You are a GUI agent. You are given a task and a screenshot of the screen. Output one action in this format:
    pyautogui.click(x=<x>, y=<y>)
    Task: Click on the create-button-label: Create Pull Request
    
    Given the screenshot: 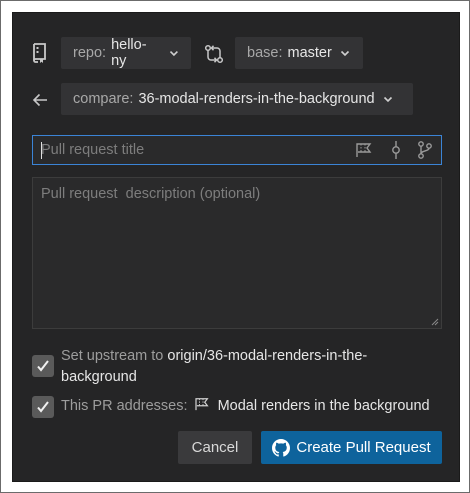 What is the action you would take?
    pyautogui.click(x=363, y=447)
    